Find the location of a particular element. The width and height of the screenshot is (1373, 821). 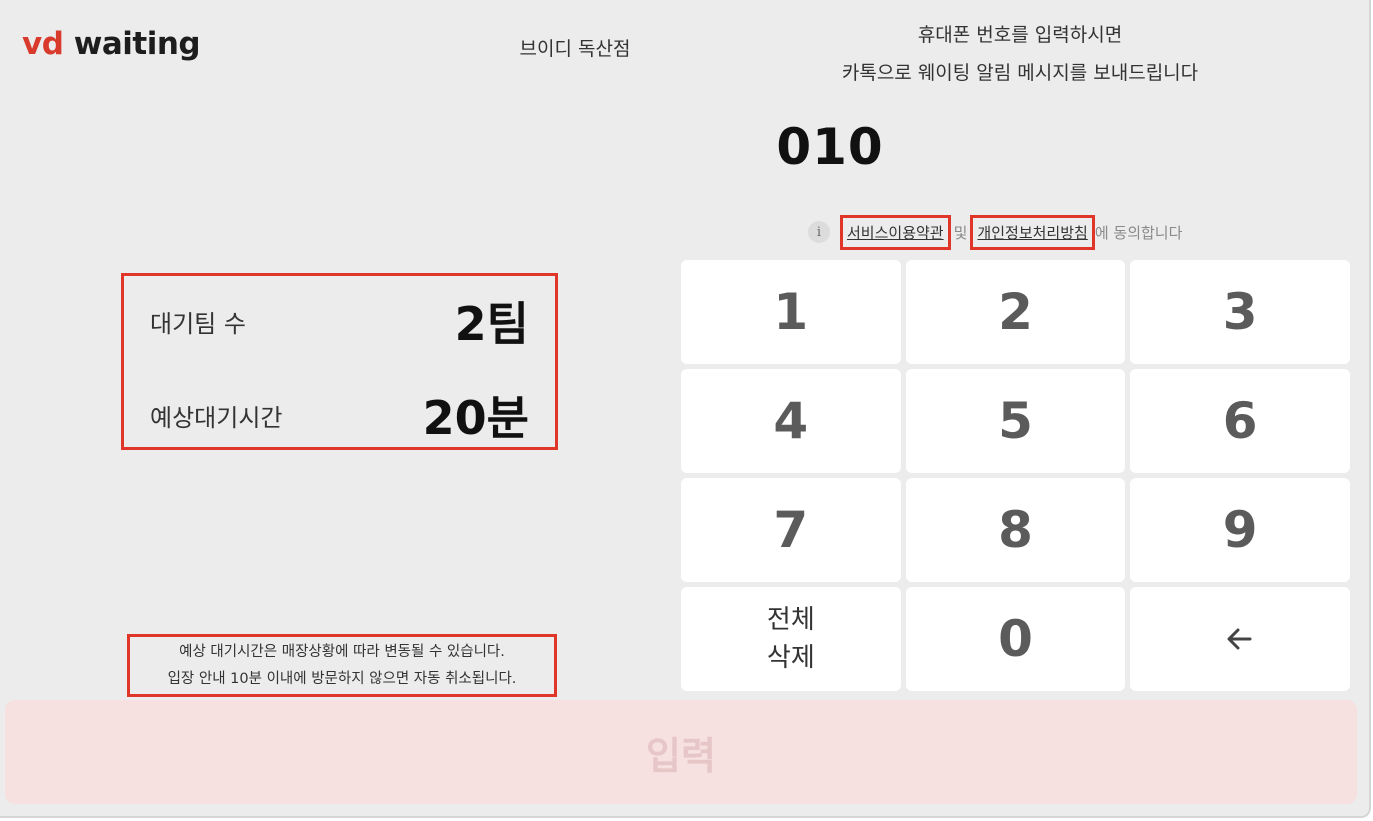

key-8: 8 is located at coordinates (1015, 530).